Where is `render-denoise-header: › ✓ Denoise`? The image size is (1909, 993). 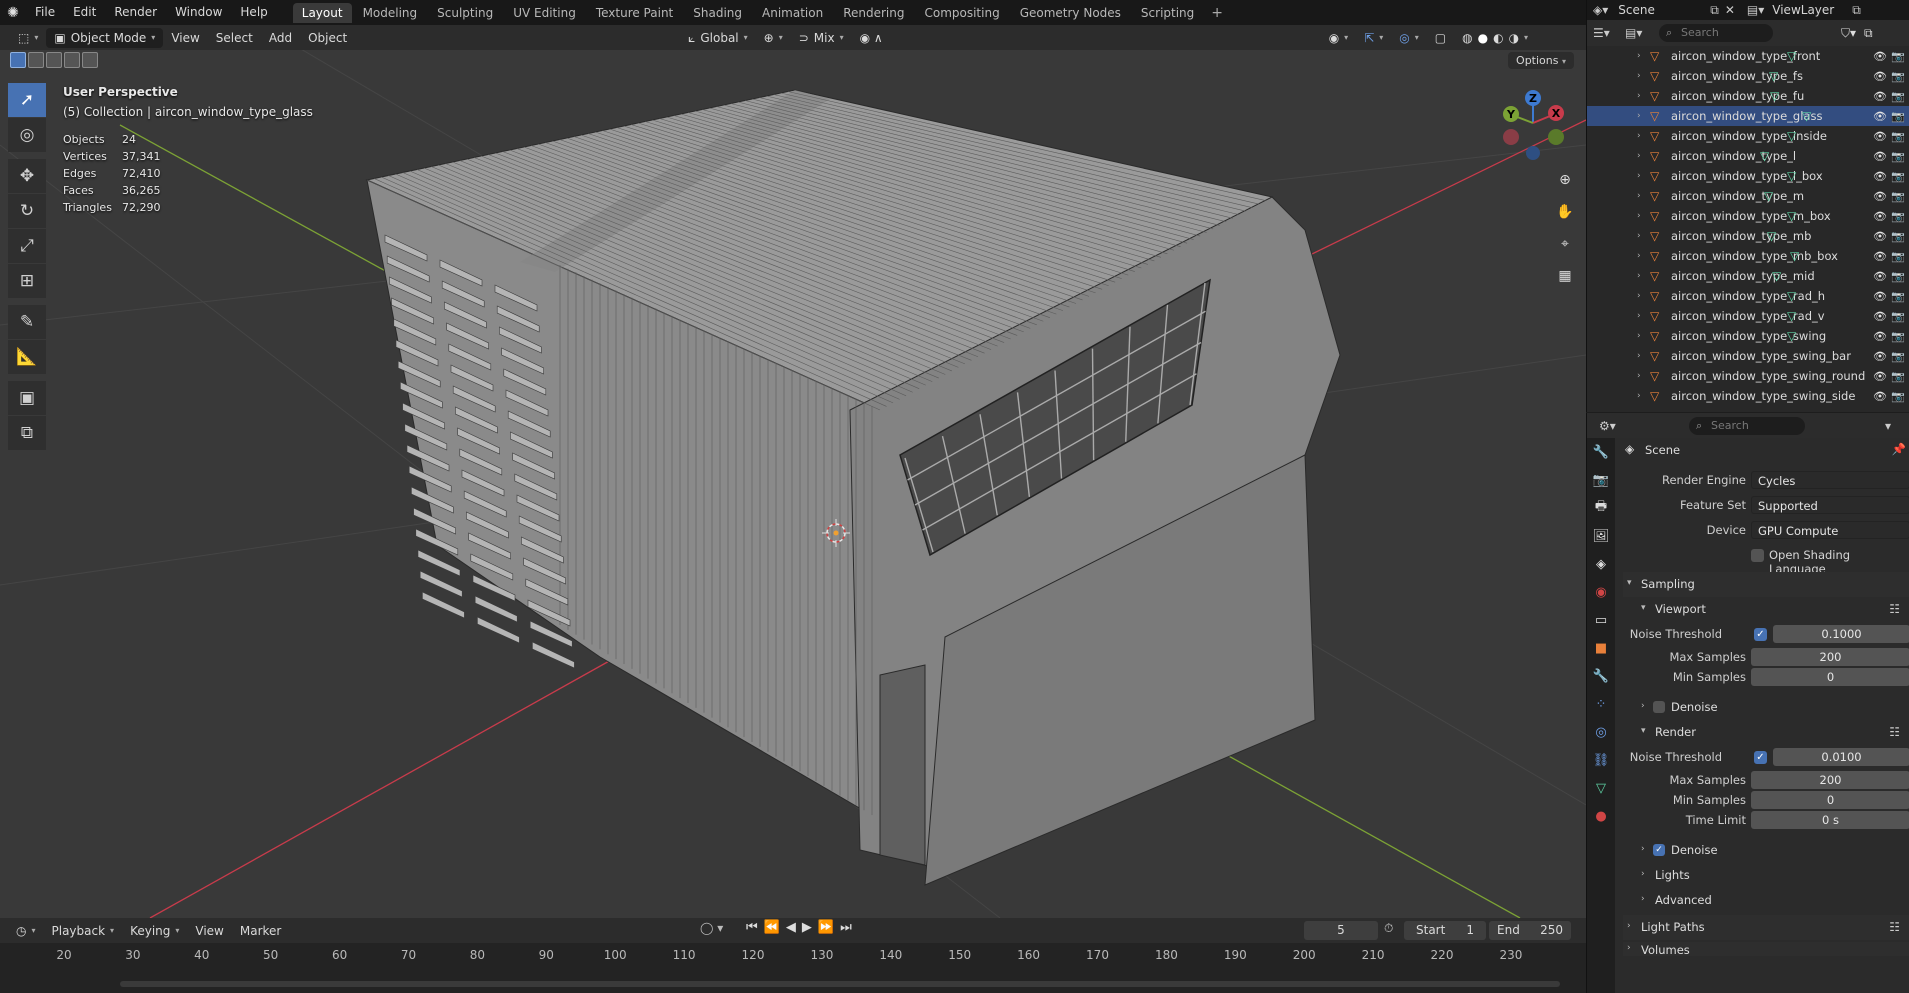
render-denoise-header: › ✓ Denoise is located at coordinates (1766, 850).